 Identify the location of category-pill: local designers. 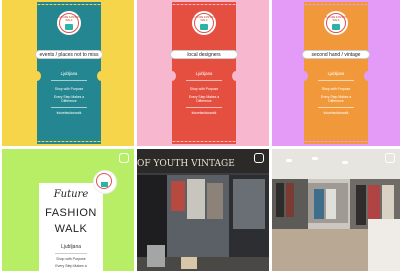
(204, 54).